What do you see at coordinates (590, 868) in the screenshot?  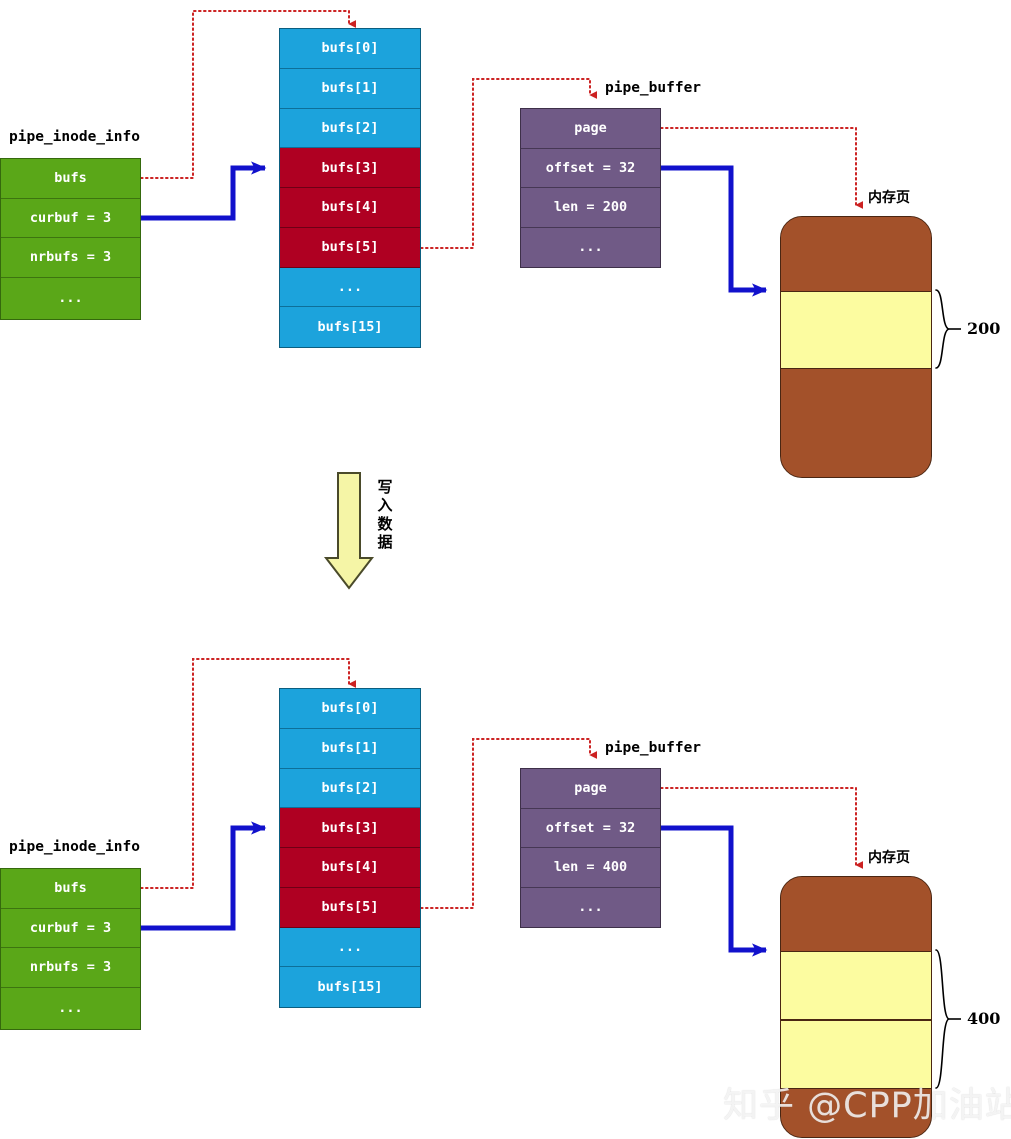 I see `bottom-pb-len: len = 400` at bounding box center [590, 868].